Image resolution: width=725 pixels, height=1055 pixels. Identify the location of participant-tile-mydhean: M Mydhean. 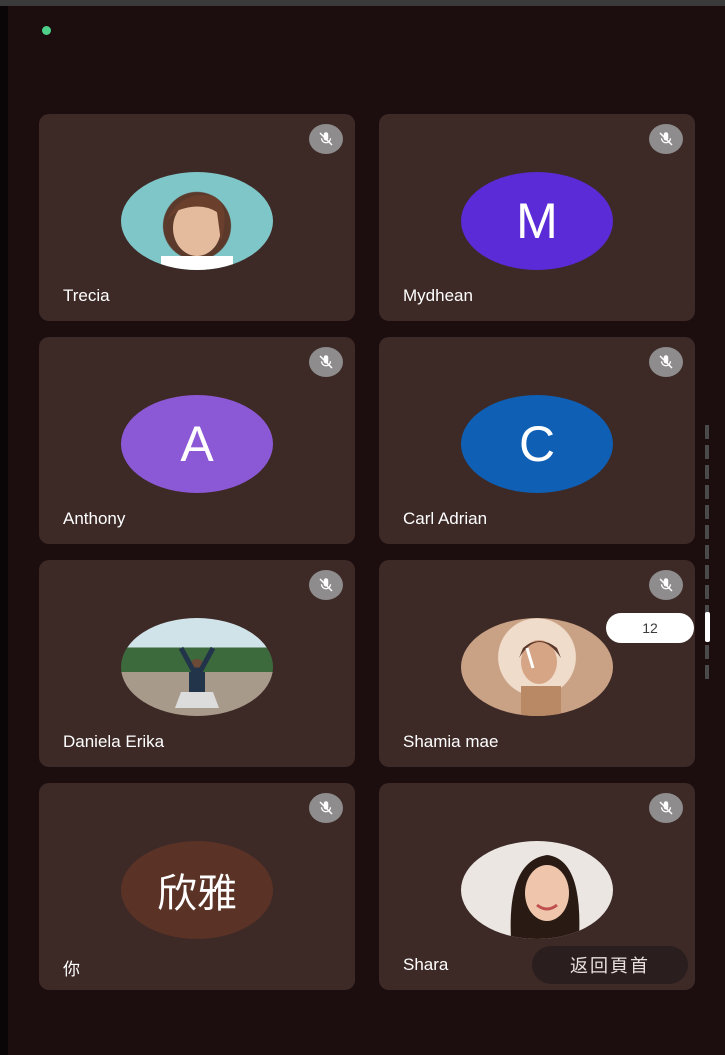
(537, 217).